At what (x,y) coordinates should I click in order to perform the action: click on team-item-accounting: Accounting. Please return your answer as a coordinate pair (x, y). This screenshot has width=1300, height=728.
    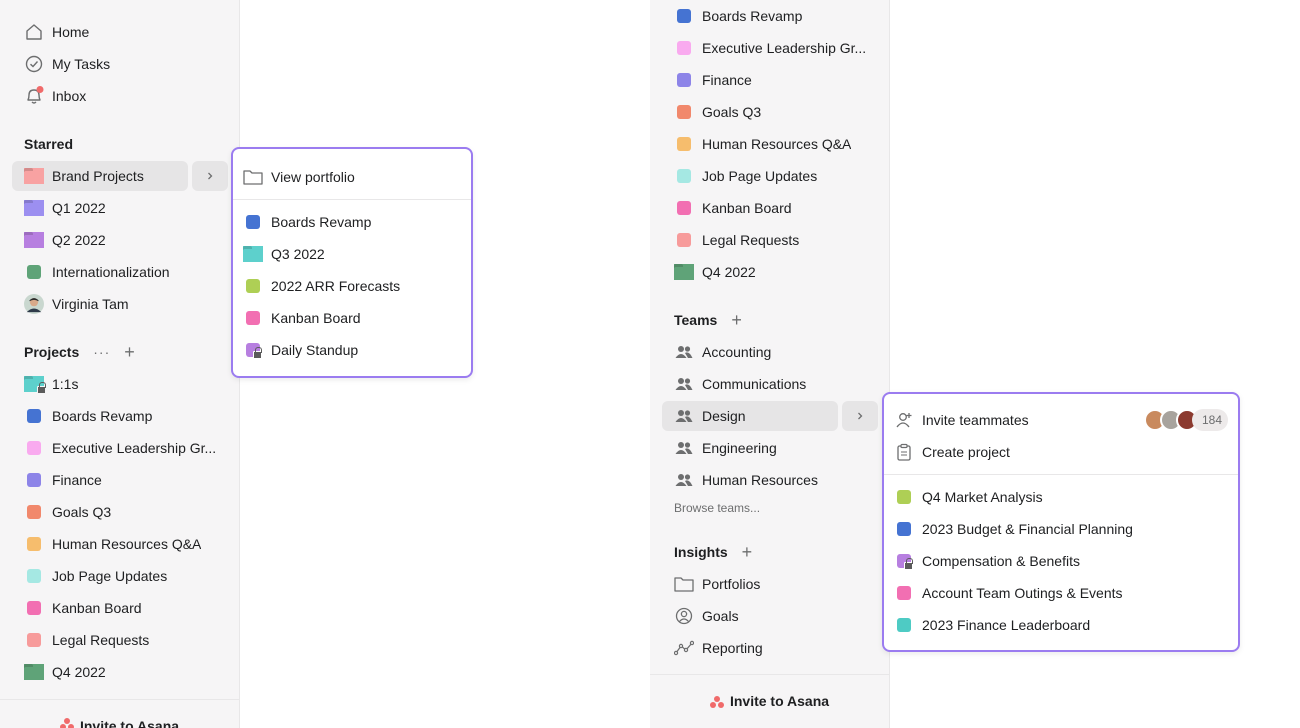
    Looking at the image, I should click on (769, 352).